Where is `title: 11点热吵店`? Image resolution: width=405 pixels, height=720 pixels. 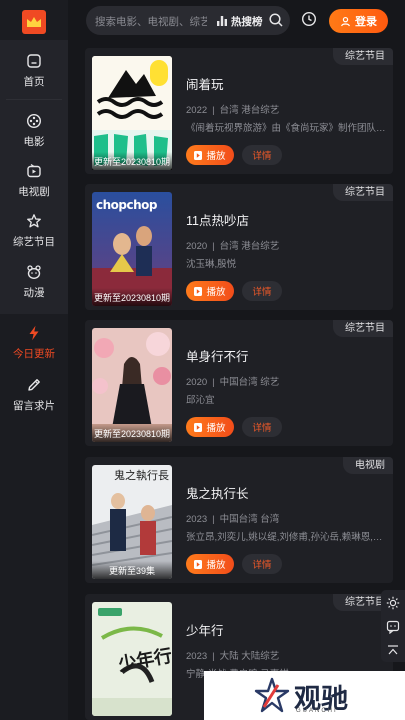
title: 11点热吵店 is located at coordinates (217, 219).